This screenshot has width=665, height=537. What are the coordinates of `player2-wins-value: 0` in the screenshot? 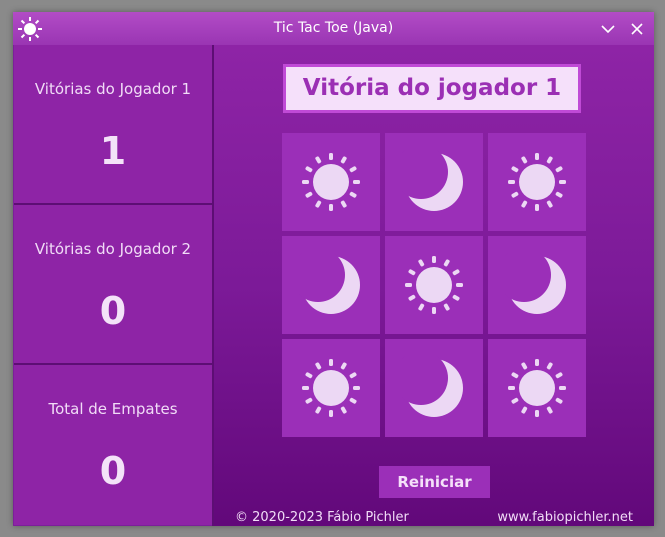 It's located at (113, 311).